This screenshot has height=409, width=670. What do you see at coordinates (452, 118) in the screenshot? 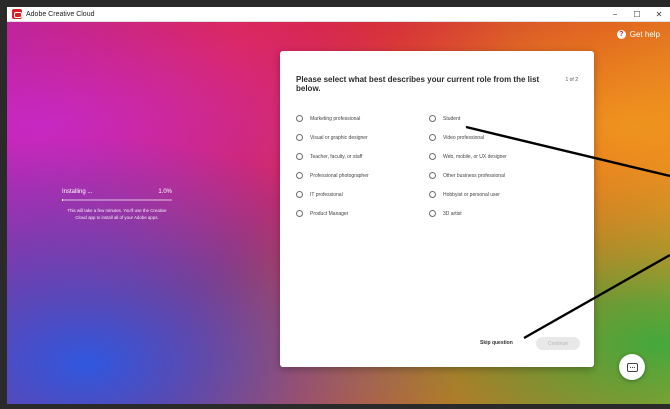
I see `role-option-label: Student` at bounding box center [452, 118].